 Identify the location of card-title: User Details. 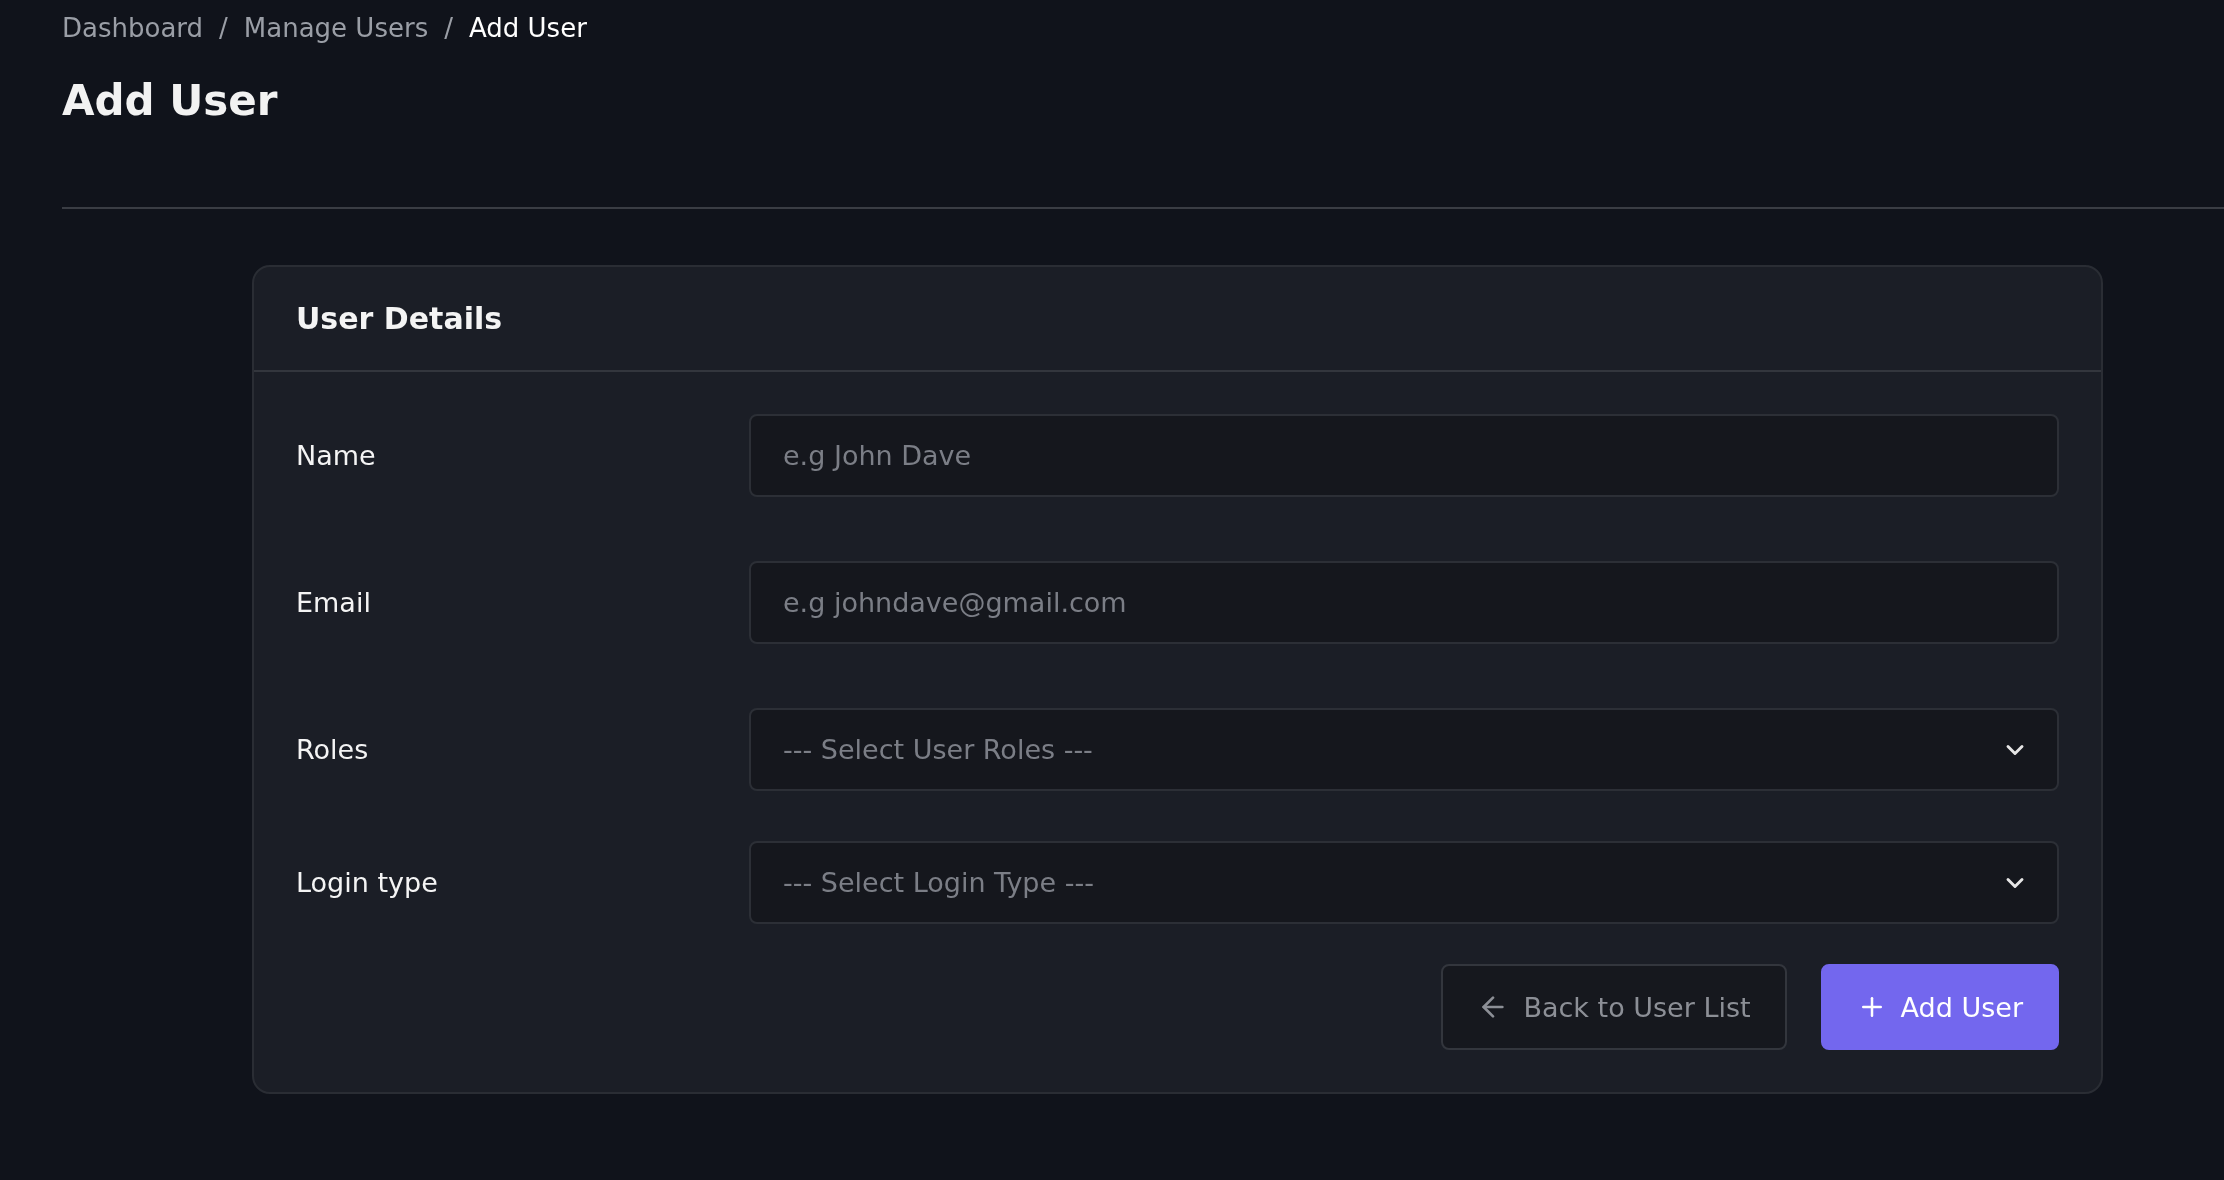
(399, 318).